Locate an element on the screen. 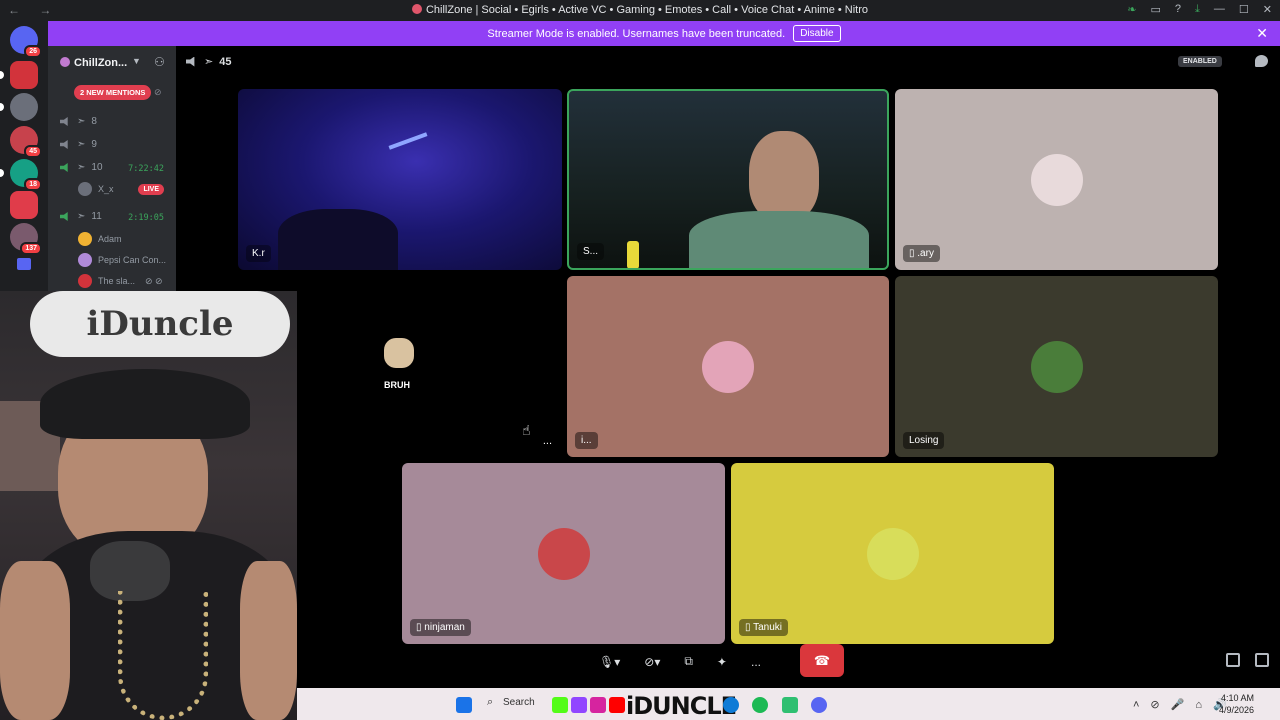 The height and width of the screenshot is (720, 1280). help-icon: ? is located at coordinates (1178, 9).